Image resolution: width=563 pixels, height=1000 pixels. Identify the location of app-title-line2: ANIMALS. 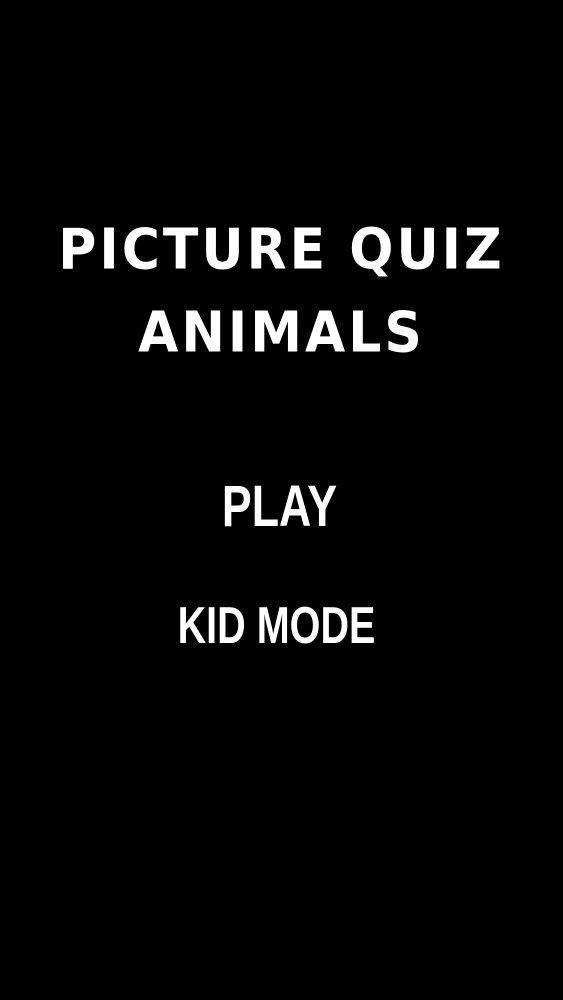
(281, 333).